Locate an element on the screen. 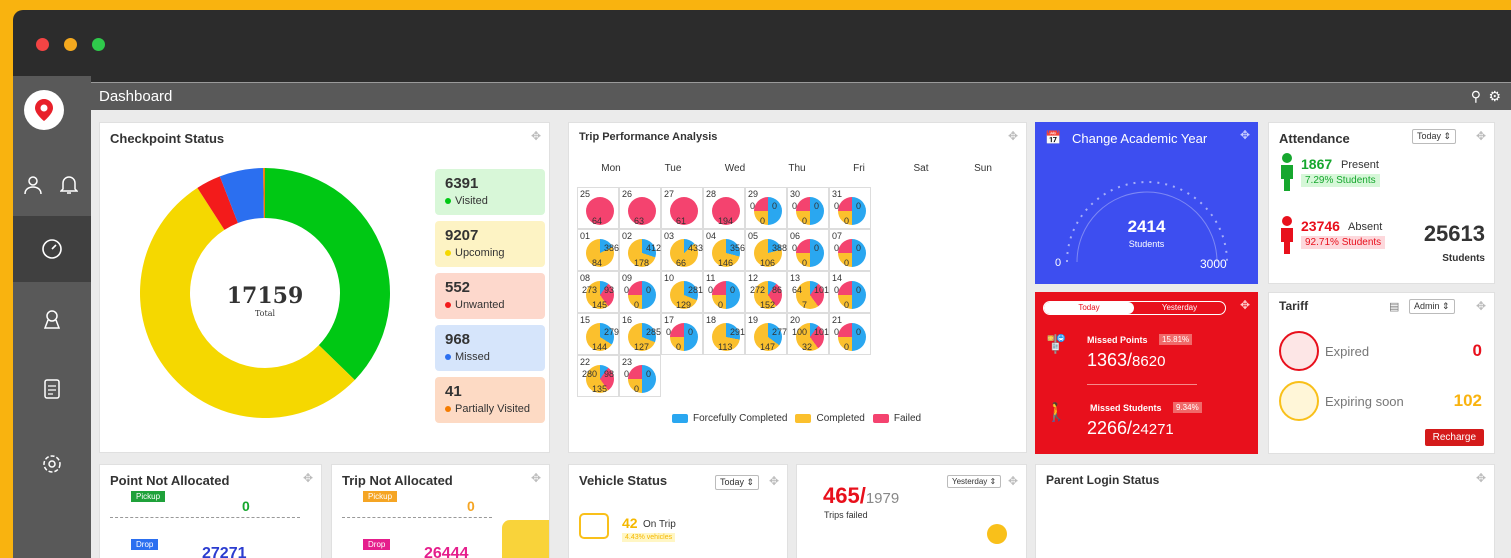  pie-value: 101 is located at coordinates (822, 290).